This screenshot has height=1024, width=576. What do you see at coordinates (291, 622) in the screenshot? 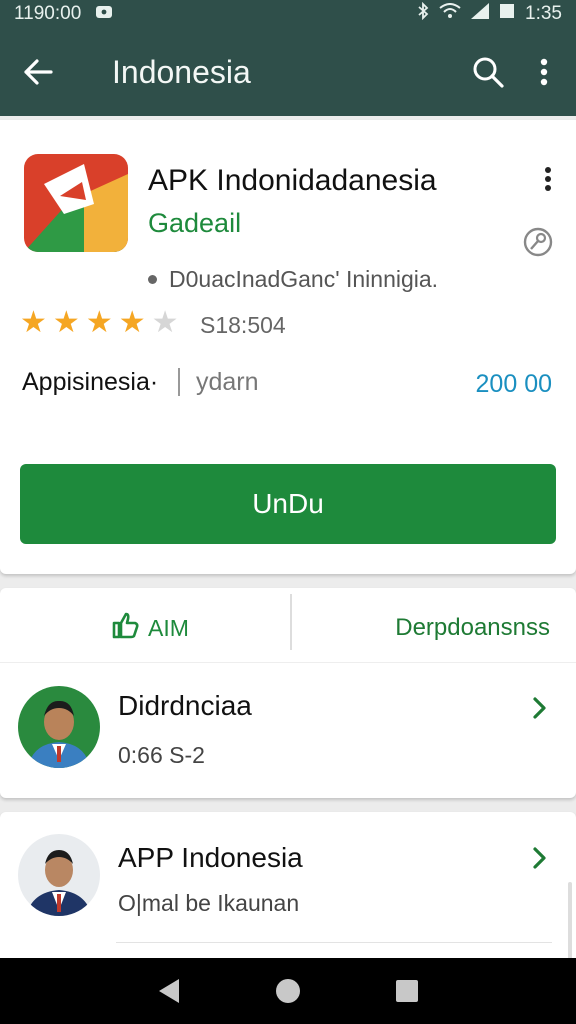
I see `action-divider` at bounding box center [291, 622].